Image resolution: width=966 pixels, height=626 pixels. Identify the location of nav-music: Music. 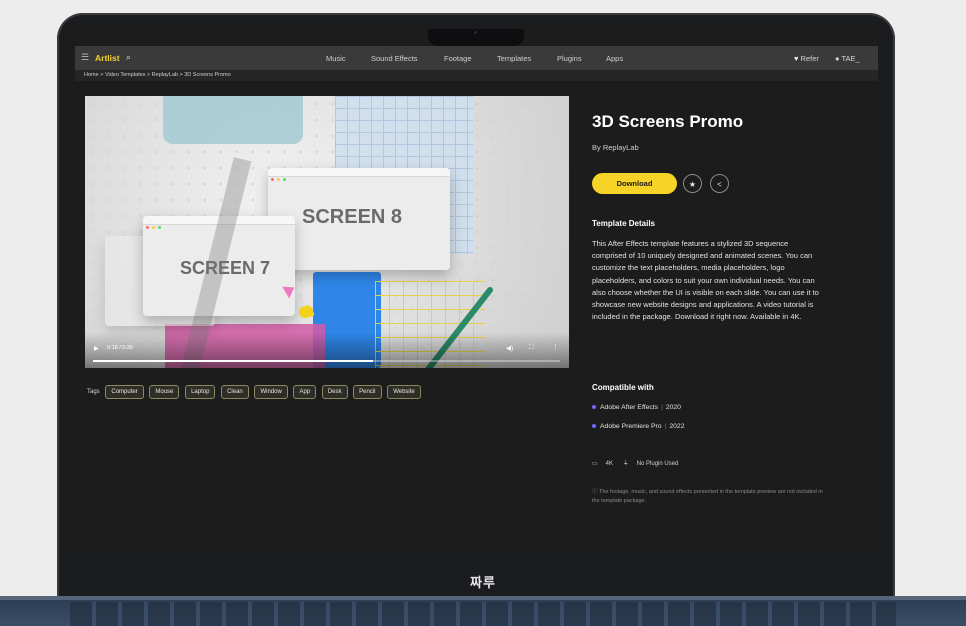
(336, 58).